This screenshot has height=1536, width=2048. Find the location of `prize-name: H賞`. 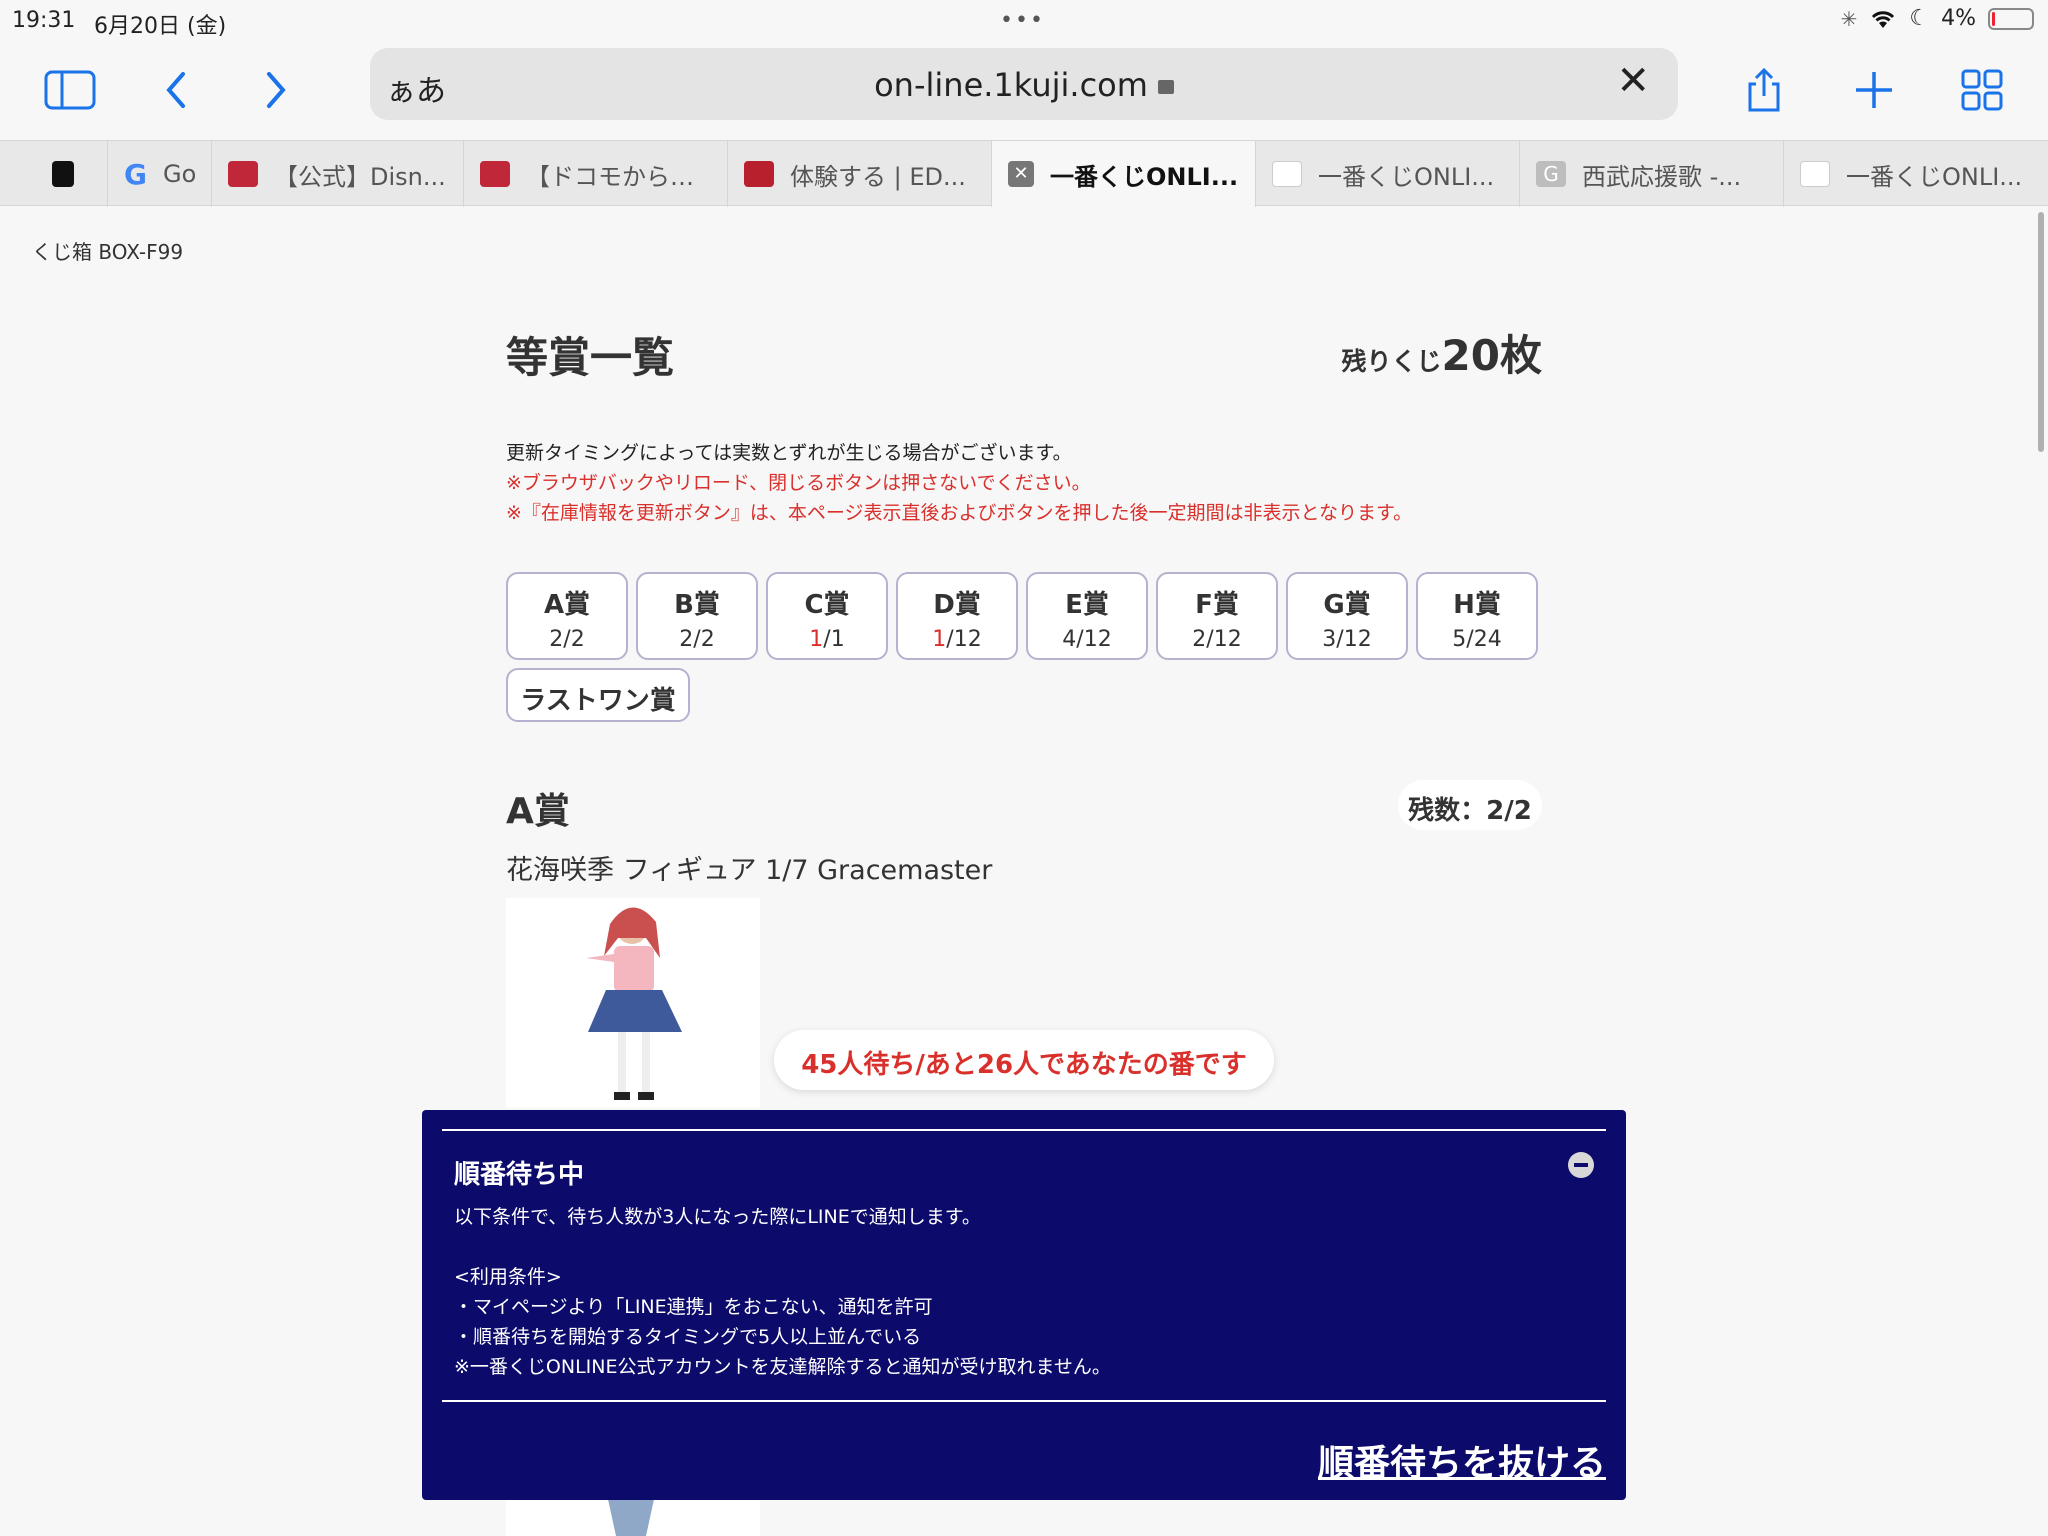

prize-name: H賞 is located at coordinates (1477, 605).